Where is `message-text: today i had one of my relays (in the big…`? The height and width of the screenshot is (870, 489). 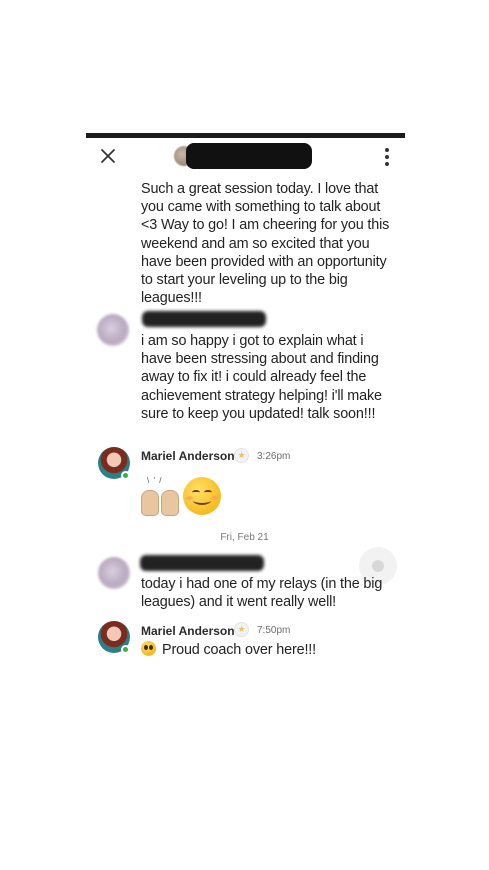 message-text: today i had one of my relays (in the big… is located at coordinates (262, 593).